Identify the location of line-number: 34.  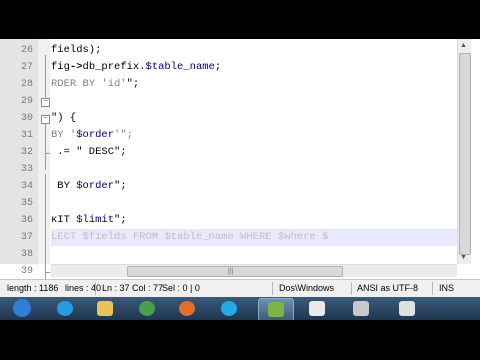
(26, 186).